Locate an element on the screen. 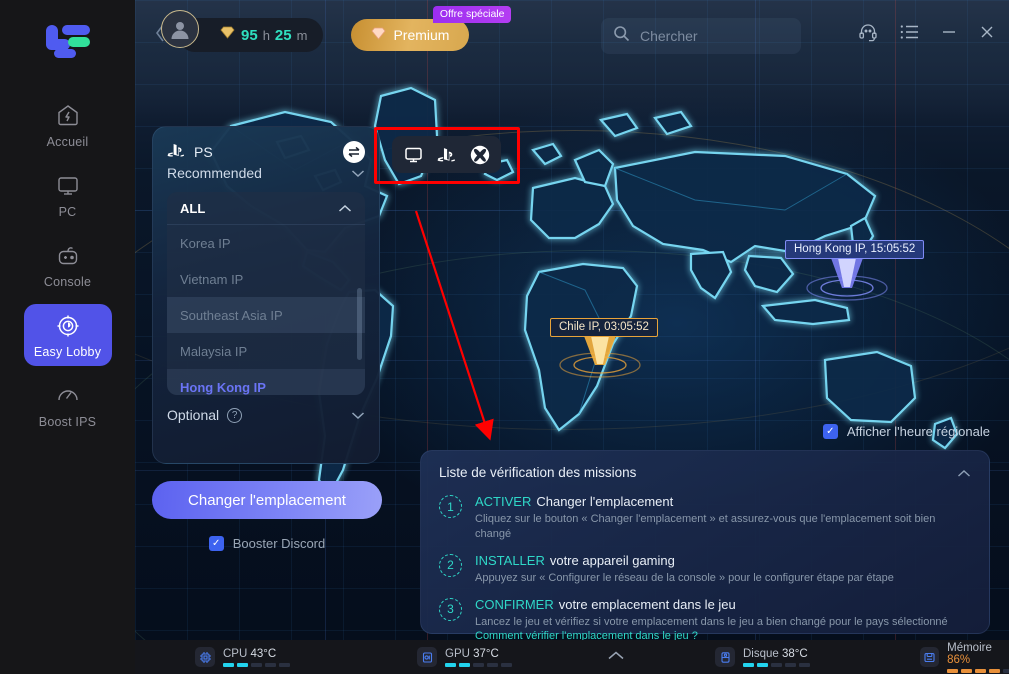 The width and height of the screenshot is (1009, 674). sidebar-item-accueil: Accueil is located at coordinates (68, 125).